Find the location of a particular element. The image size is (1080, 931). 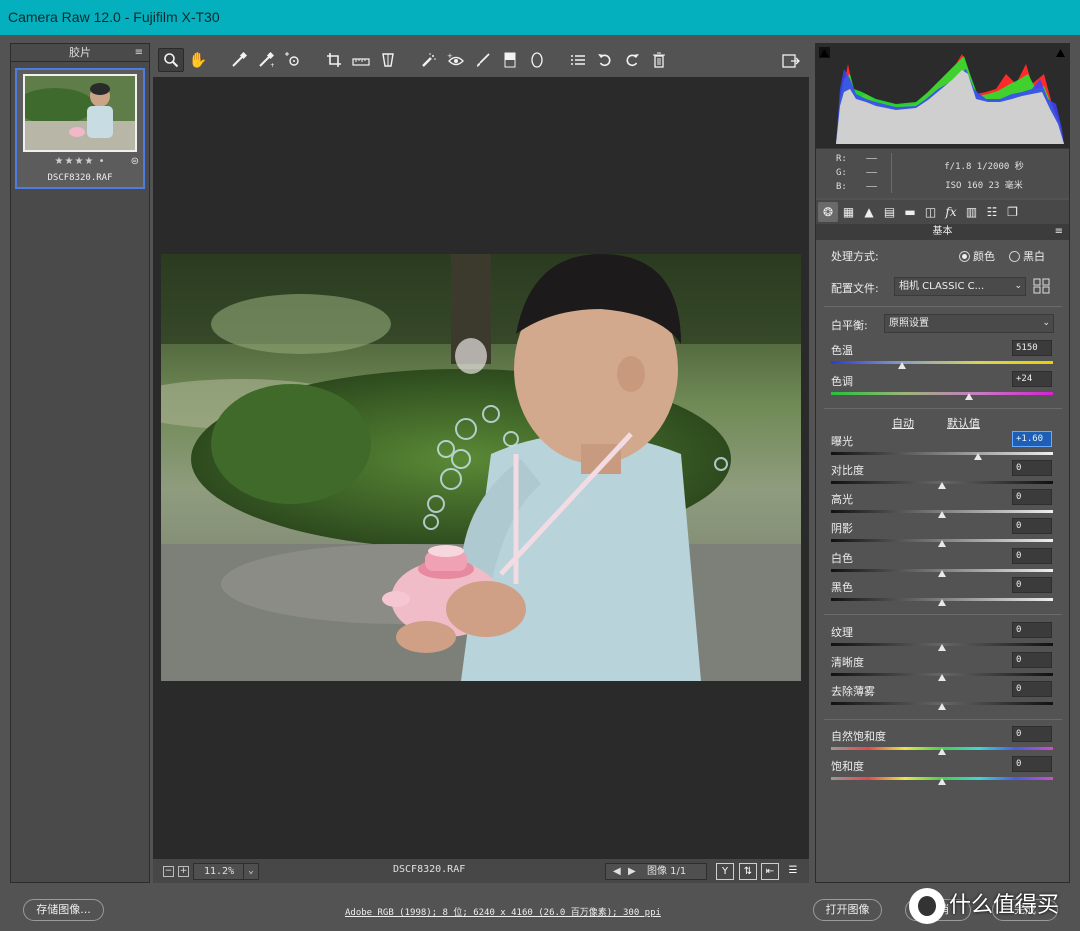

open-image-button: 打开图像 is located at coordinates (847, 910).